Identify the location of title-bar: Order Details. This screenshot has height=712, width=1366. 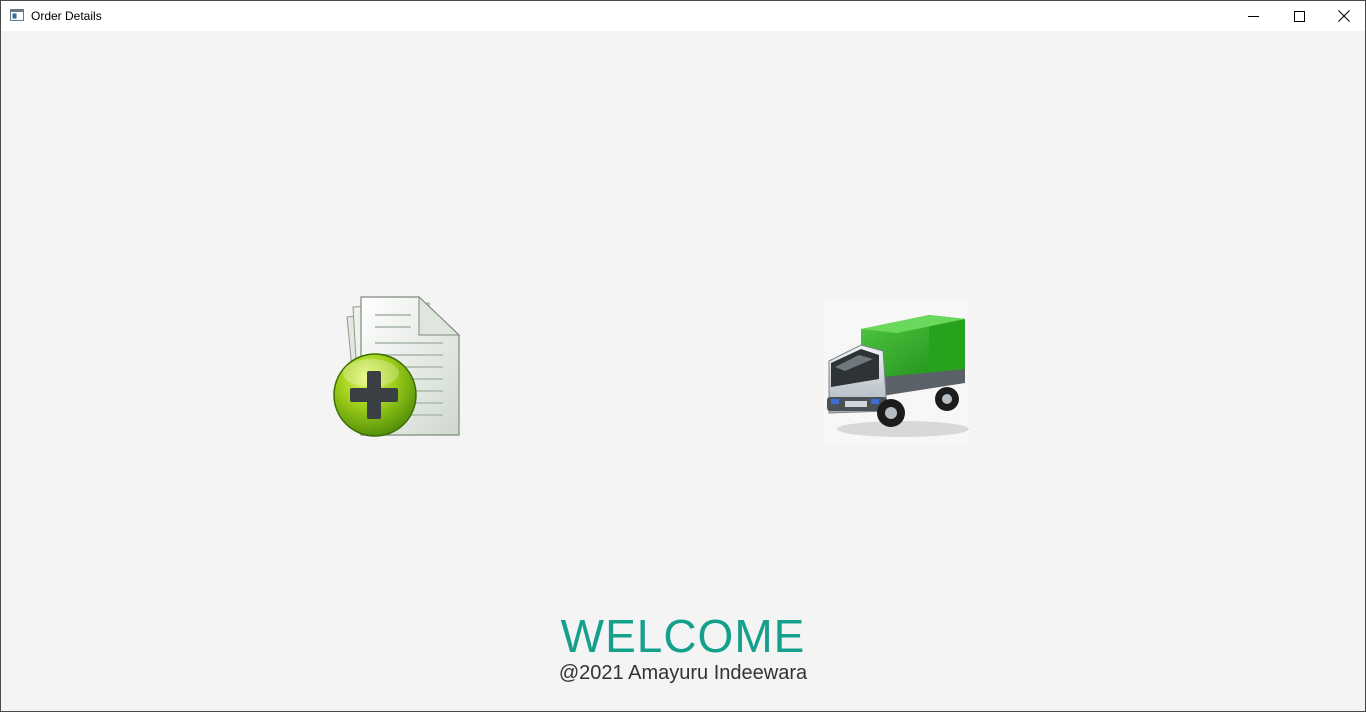
(683, 16).